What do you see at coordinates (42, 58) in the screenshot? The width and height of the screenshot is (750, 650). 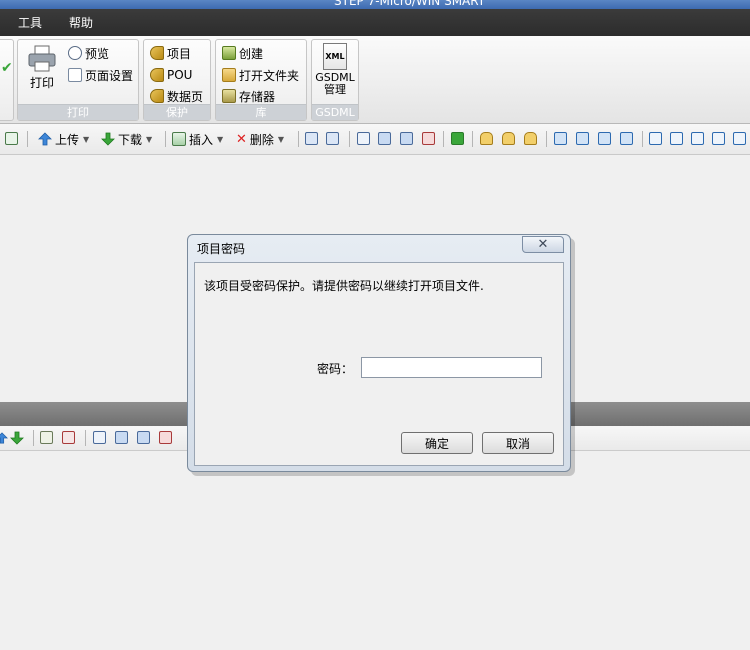 I see `printer-icon` at bounding box center [42, 58].